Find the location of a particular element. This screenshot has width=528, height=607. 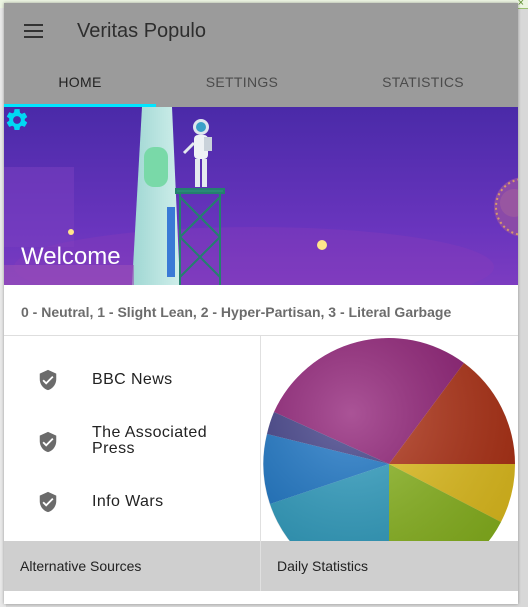

alternative-sources-footer: Alternative Sources is located at coordinates (132, 566).